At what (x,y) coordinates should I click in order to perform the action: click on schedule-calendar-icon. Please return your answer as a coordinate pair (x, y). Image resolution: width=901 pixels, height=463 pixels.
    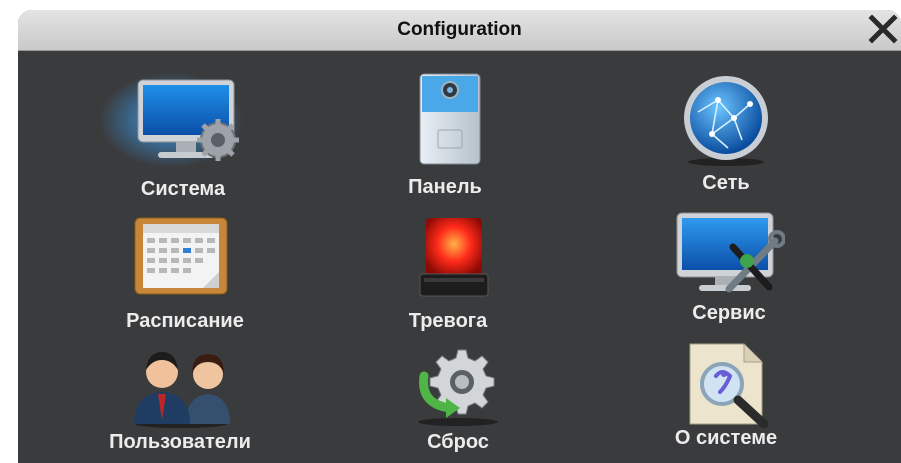
    Looking at the image, I should click on (181, 256).